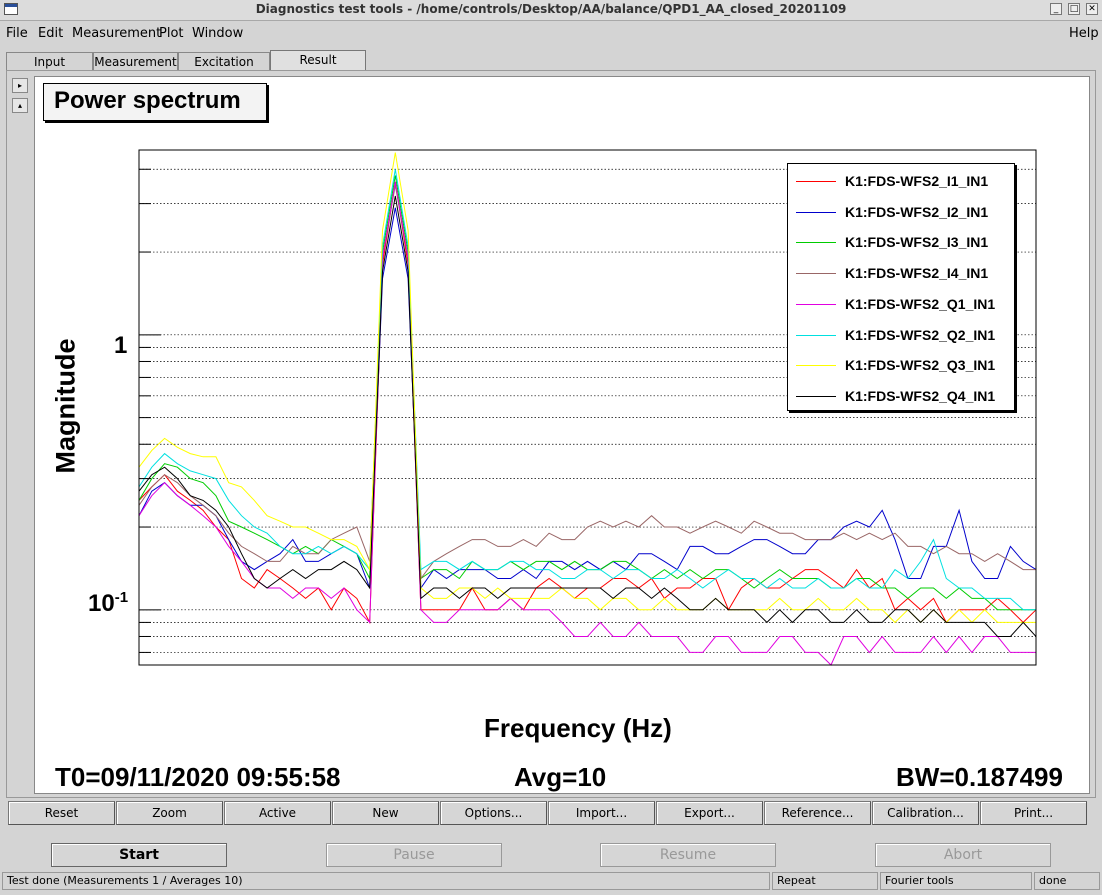 This screenshot has width=1102, height=895. Describe the element at coordinates (963, 855) in the screenshot. I see `abort-button: Abort` at that location.